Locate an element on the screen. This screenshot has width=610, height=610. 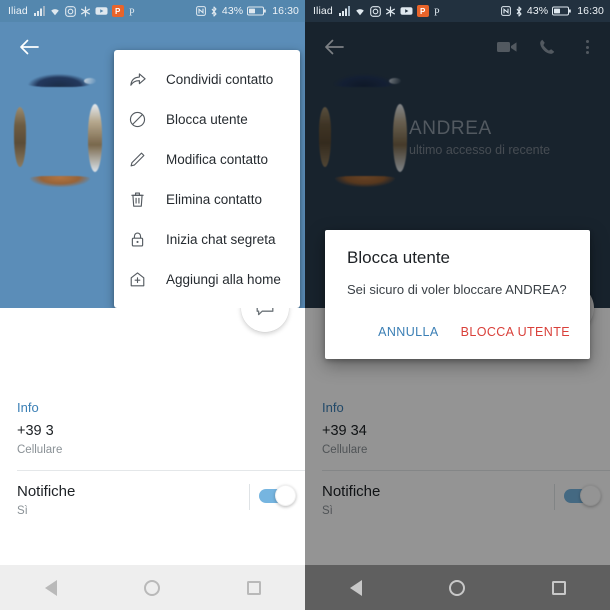
notifications-toggle is located at coordinates (277, 495).